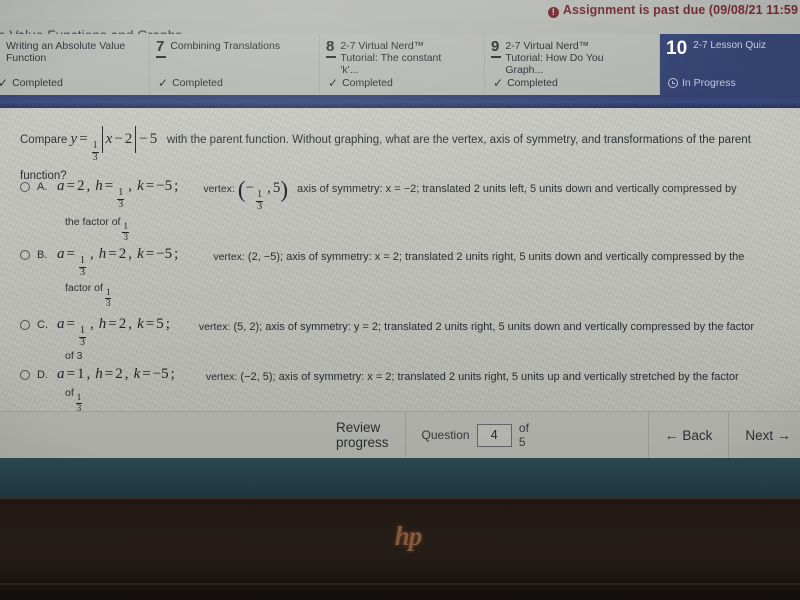 This screenshot has height=600, width=800. I want to click on next-button: Next →, so click(764, 435).